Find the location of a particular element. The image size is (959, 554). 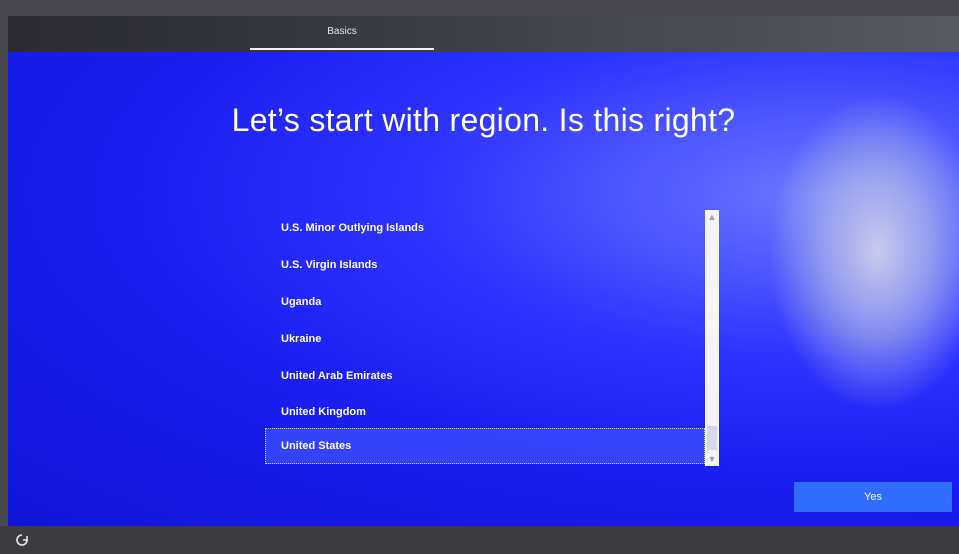

list-item-ukraine: Ukraine is located at coordinates (485, 339).